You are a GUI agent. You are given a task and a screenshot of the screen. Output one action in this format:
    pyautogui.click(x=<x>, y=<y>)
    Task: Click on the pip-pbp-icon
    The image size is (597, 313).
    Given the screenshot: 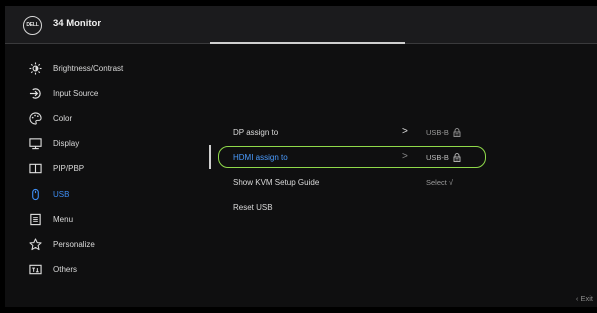 What is the action you would take?
    pyautogui.click(x=35, y=168)
    